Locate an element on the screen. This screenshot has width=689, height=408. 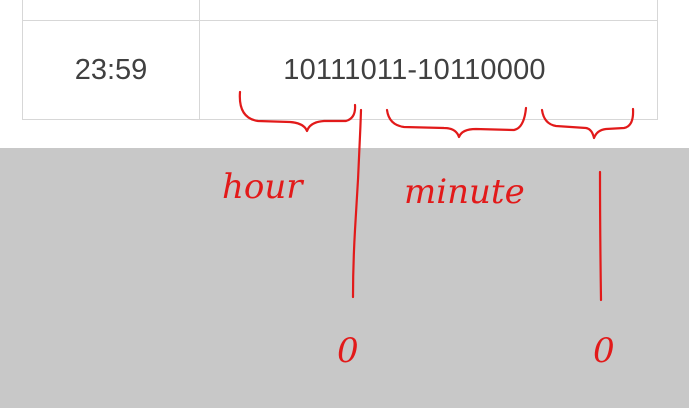
right-pointer-line is located at coordinates (600, 236).